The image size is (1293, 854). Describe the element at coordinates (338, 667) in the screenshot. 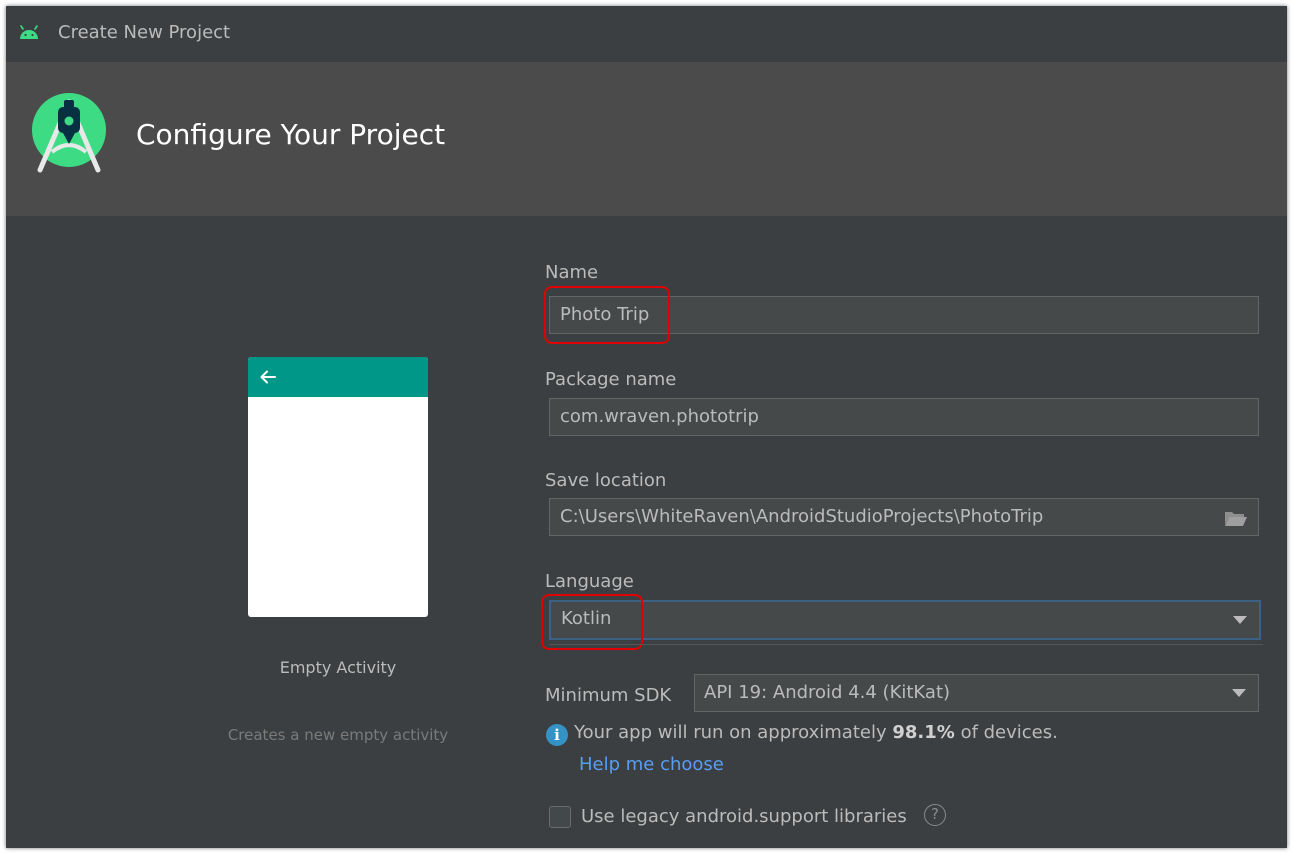

I see `template-name: Empty Activity` at that location.